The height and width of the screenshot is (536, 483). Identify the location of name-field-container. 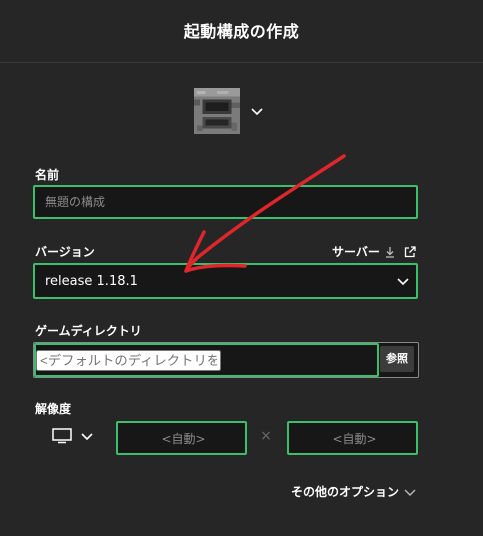
(225, 202).